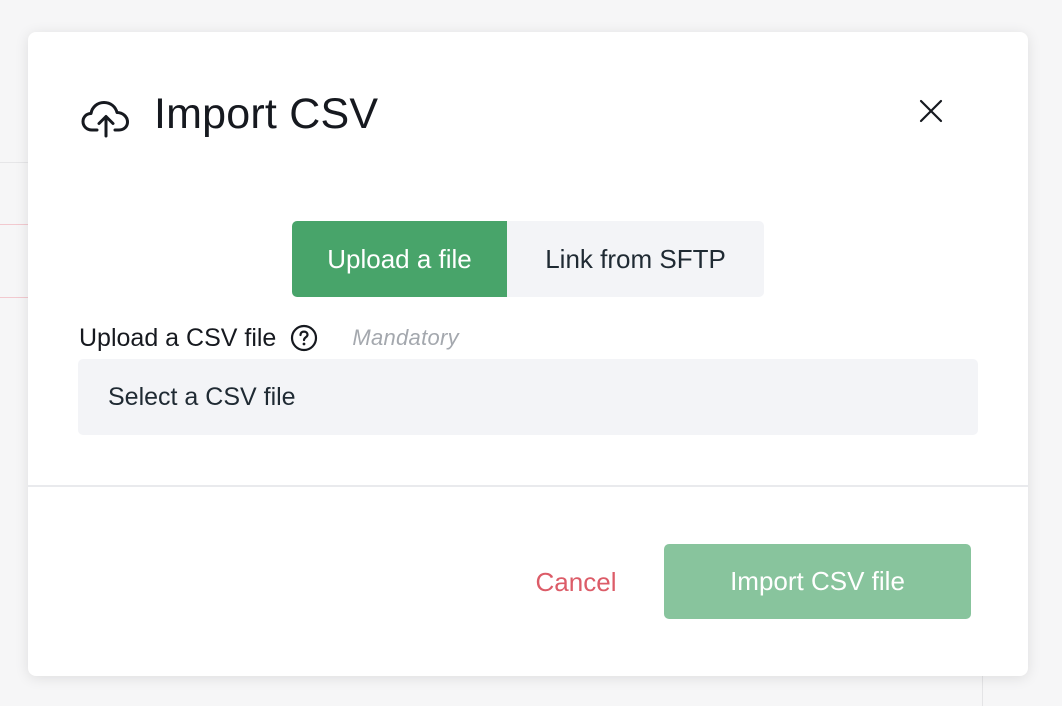 The height and width of the screenshot is (706, 1062). What do you see at coordinates (266, 114) in the screenshot?
I see `modal-title: Import CSV` at bounding box center [266, 114].